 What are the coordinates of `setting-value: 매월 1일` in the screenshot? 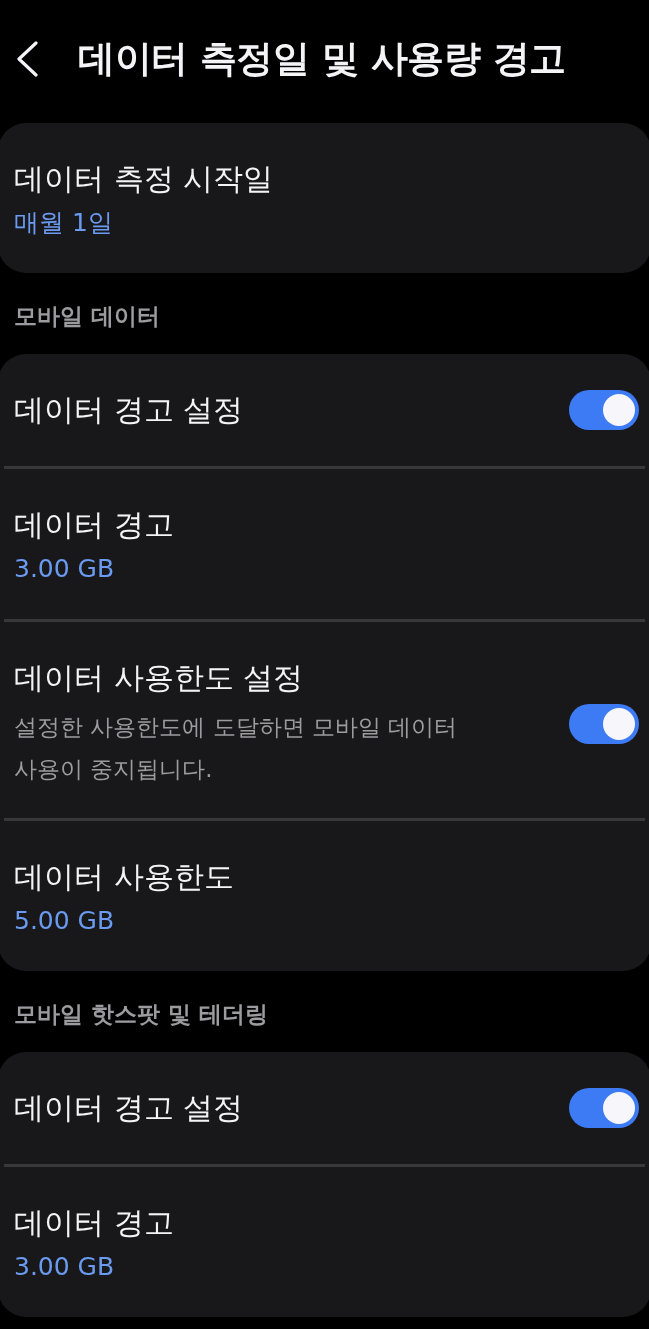 It's located at (63, 223).